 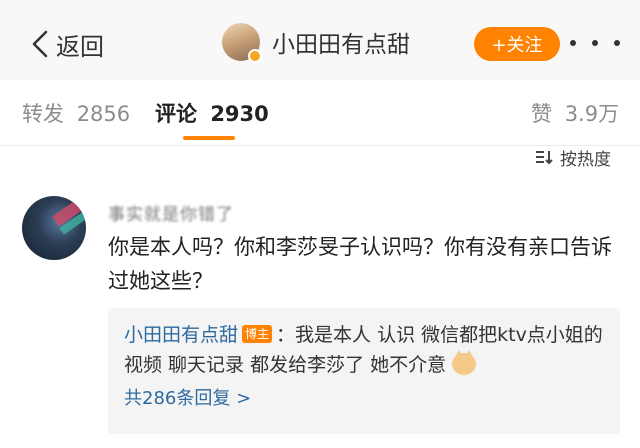 I want to click on tab-bar: 转发 2856 评论 2930 赞 3.9万, so click(x=320, y=113).